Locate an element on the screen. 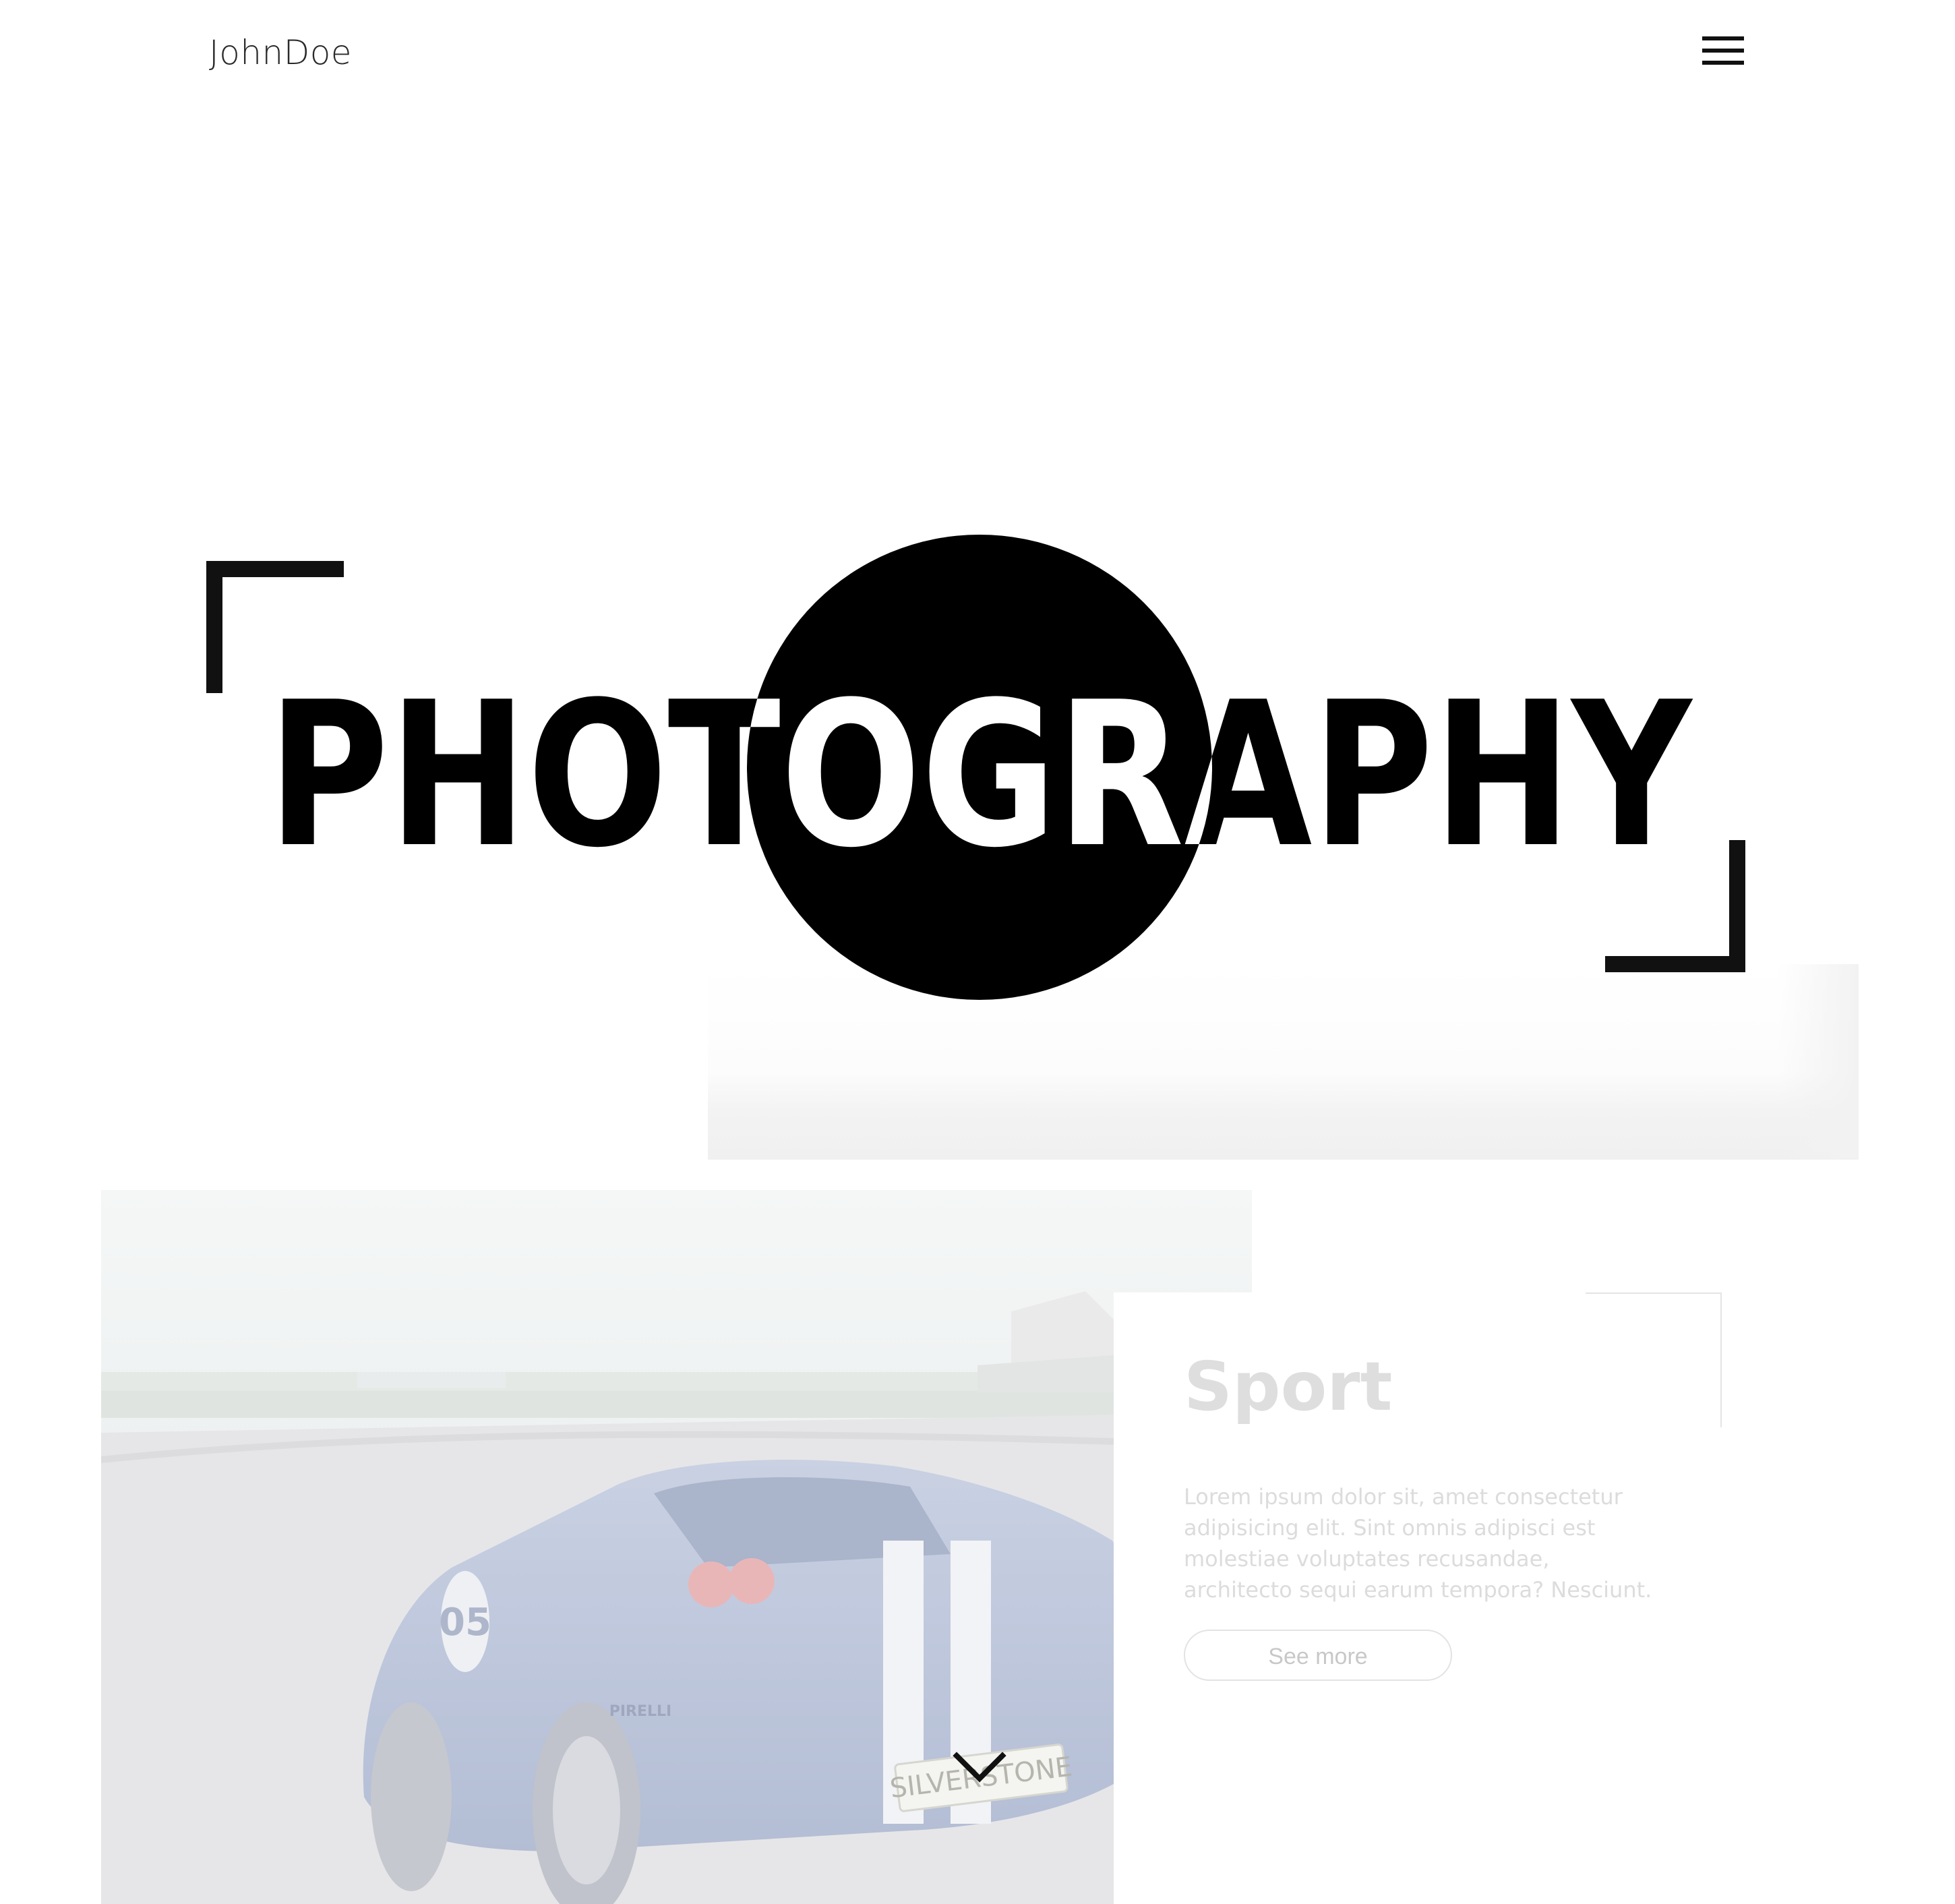  lens-circle-icon is located at coordinates (979, 768).